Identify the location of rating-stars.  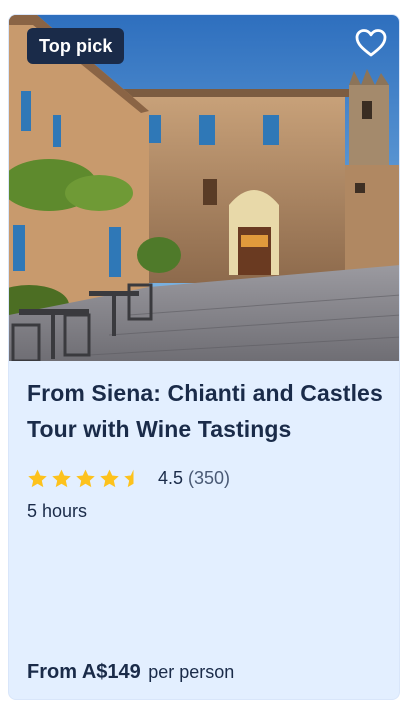
(85, 478).